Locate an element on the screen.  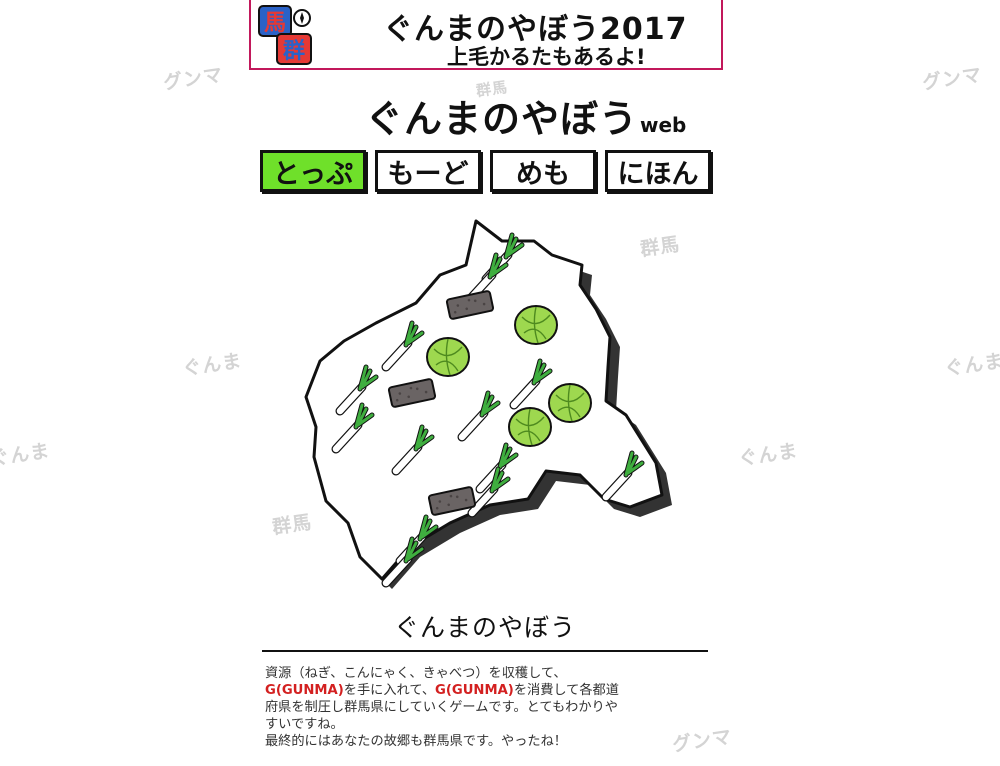
description-line: すいですね。 is located at coordinates (304, 724).